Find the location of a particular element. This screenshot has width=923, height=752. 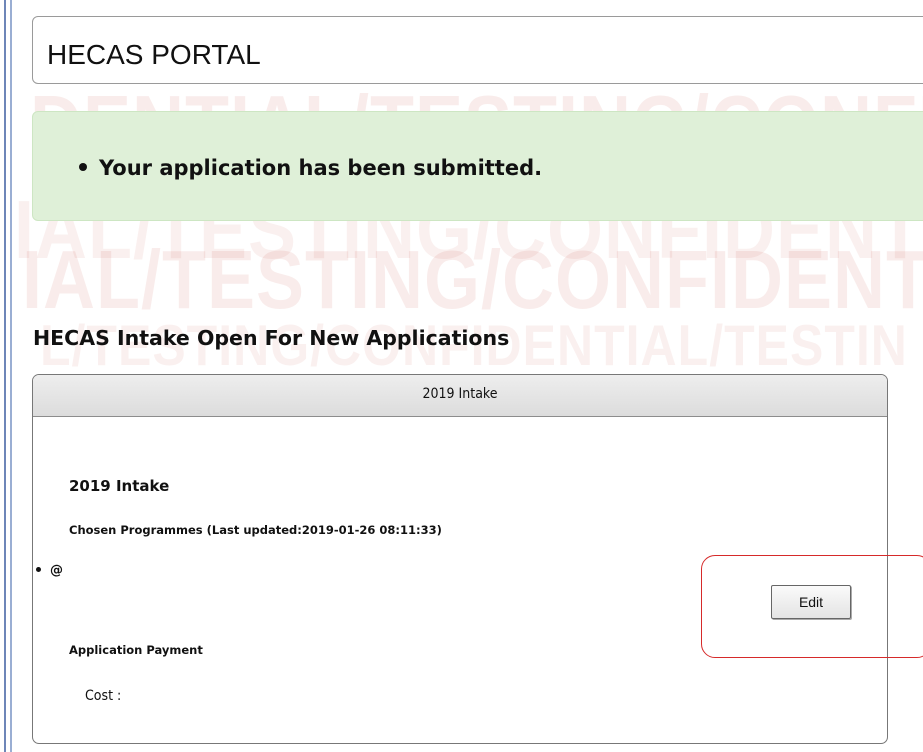

portal-header: HECAS PORTAL is located at coordinates (477, 50).